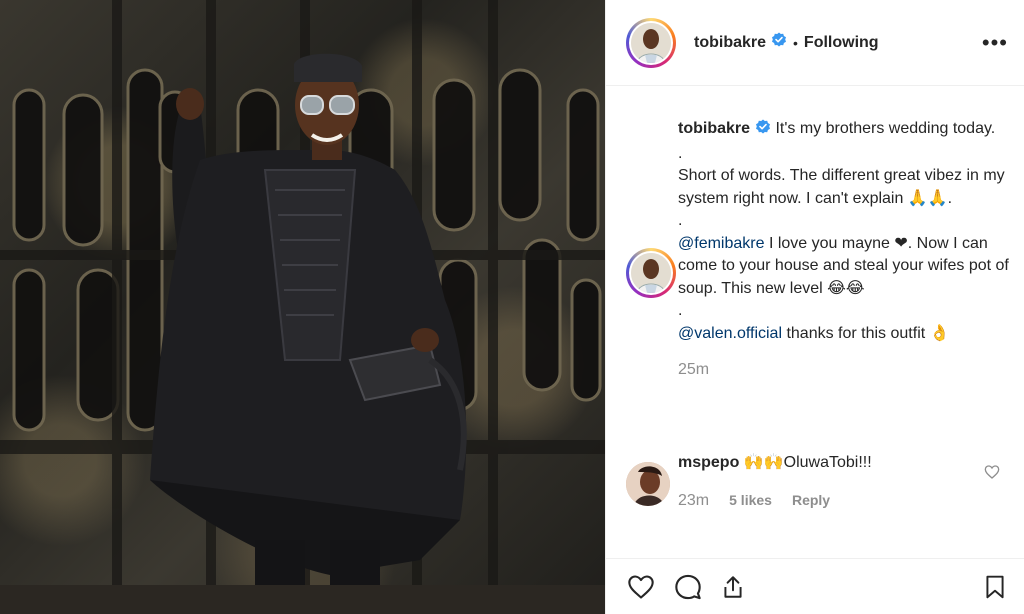  What do you see at coordinates (995, 42) in the screenshot?
I see `more-options-icon: •••` at bounding box center [995, 42].